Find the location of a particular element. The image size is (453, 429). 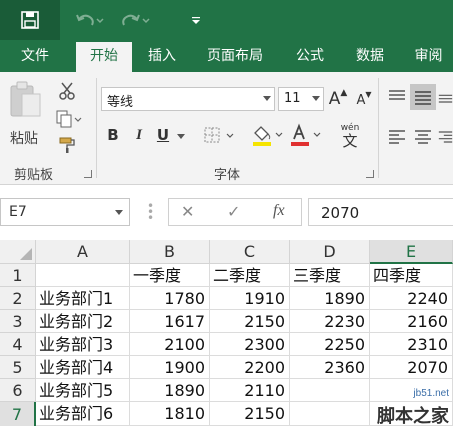

font-color-button is located at coordinates (306, 135).